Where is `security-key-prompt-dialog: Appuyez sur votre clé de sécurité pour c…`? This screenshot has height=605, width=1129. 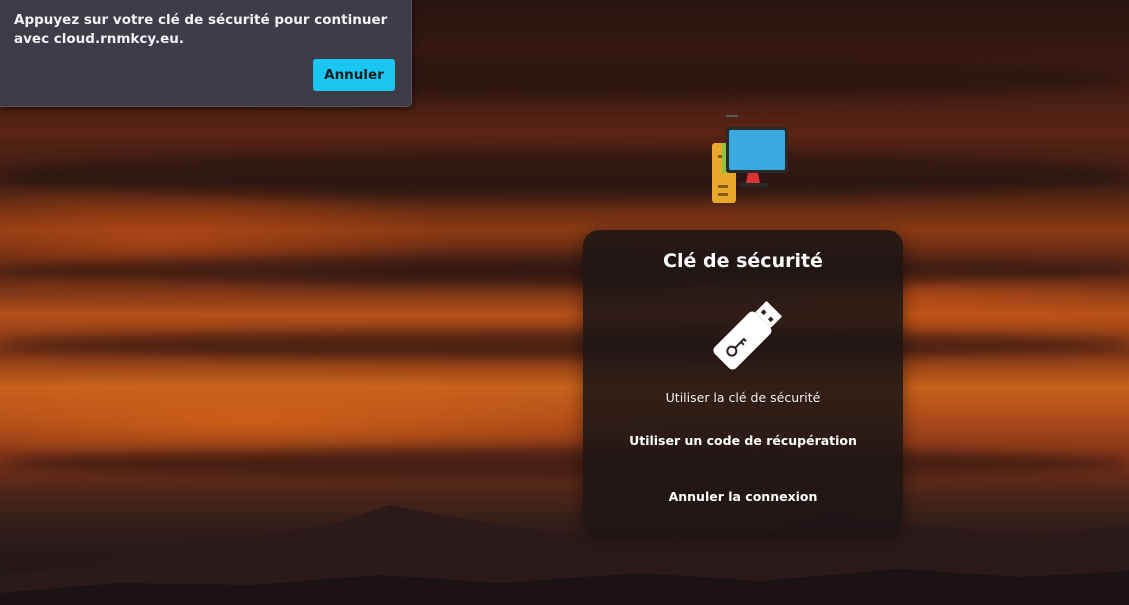 security-key-prompt-dialog: Appuyez sur votre clé de sécurité pour c… is located at coordinates (206, 53).